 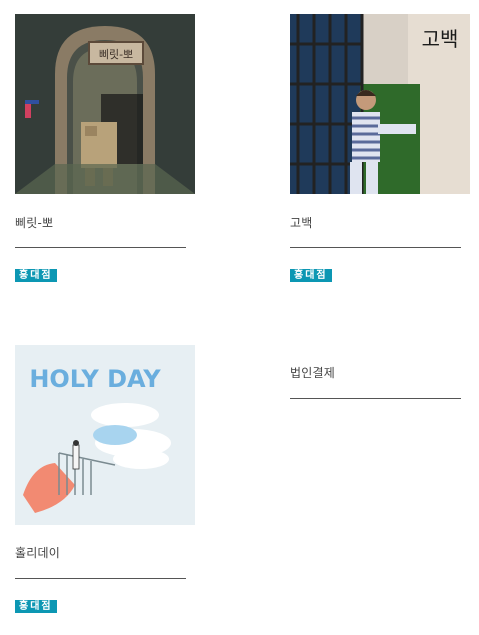 I want to click on cover-text-pirit-ppo: 삐릿-뽀, so click(x=116, y=54).